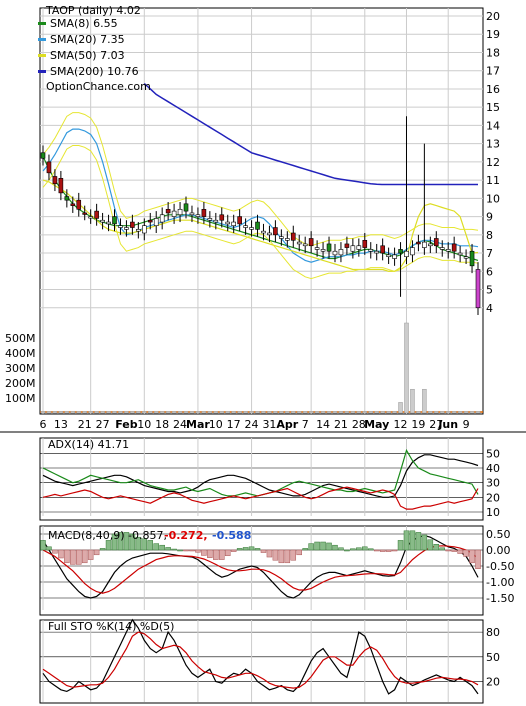 The height and width of the screenshot is (706, 526). What do you see at coordinates (20, 398) in the screenshot?
I see `volume-y-tick: 100M` at bounding box center [20, 398].